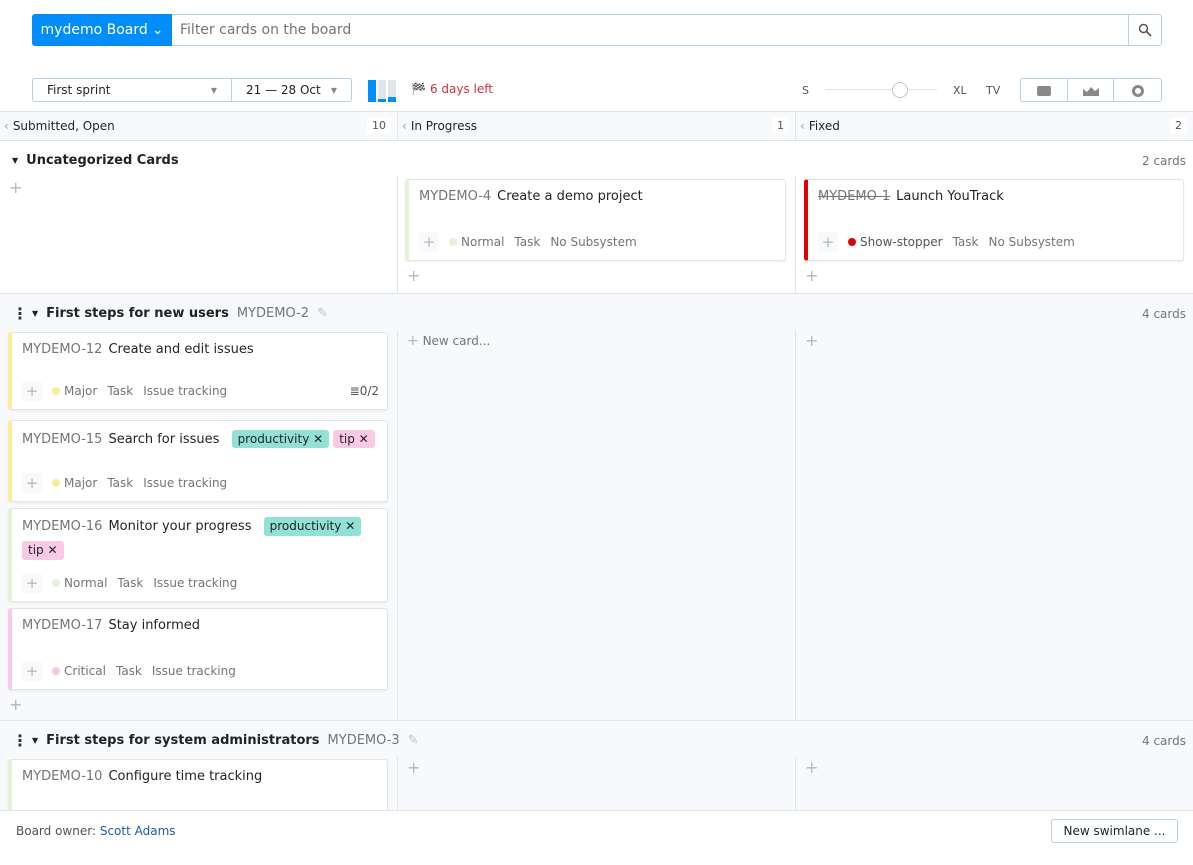 The image size is (1193, 865). What do you see at coordinates (62, 439) in the screenshot?
I see `card-id: MYDEMO-15` at bounding box center [62, 439].